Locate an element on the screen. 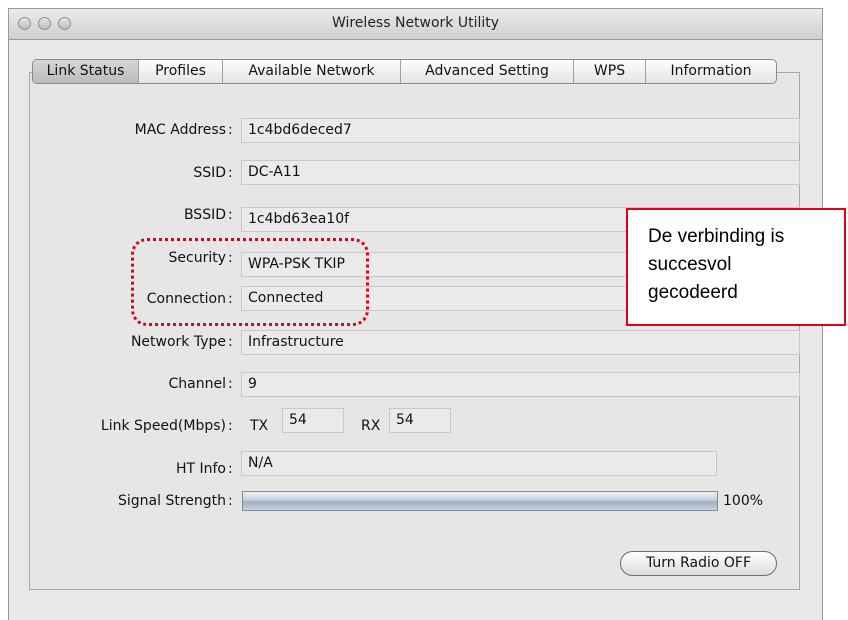  rx-field: 54 is located at coordinates (420, 420).